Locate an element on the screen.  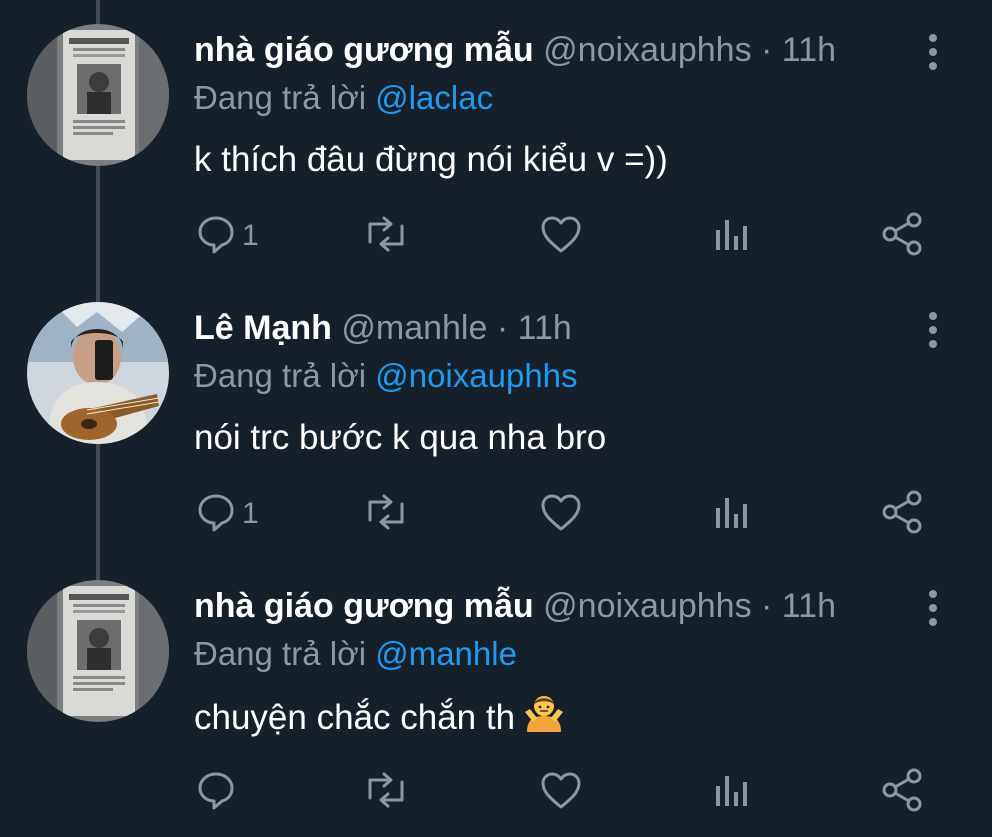
tweet-actions is located at coordinates (564, 792).